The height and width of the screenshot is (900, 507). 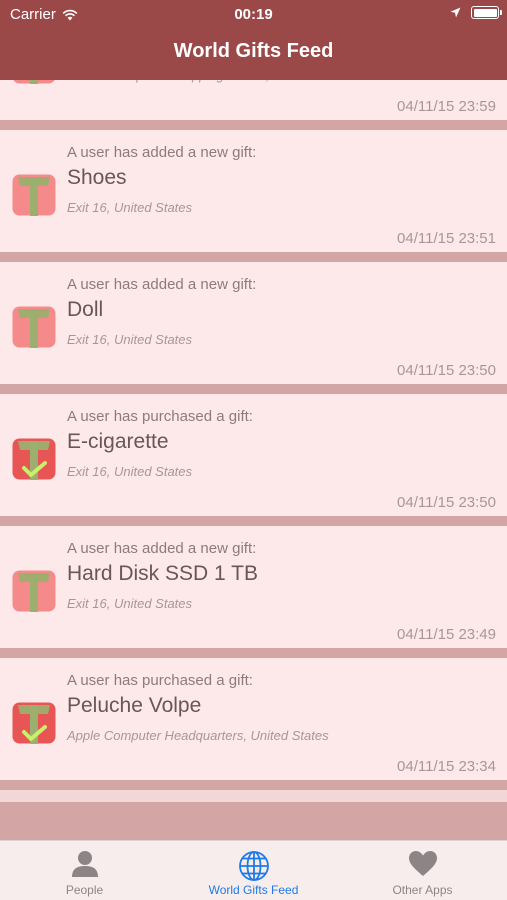 I want to click on tab-world-gifts-feed: World Gifts Feed, so click(x=253, y=870).